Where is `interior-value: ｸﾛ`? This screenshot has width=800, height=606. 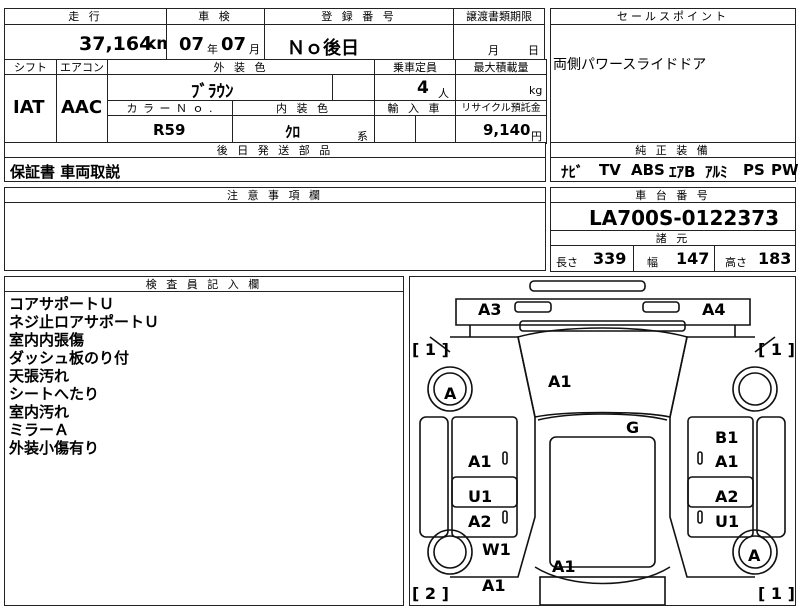
interior-value: ｸﾛ is located at coordinates (293, 132).